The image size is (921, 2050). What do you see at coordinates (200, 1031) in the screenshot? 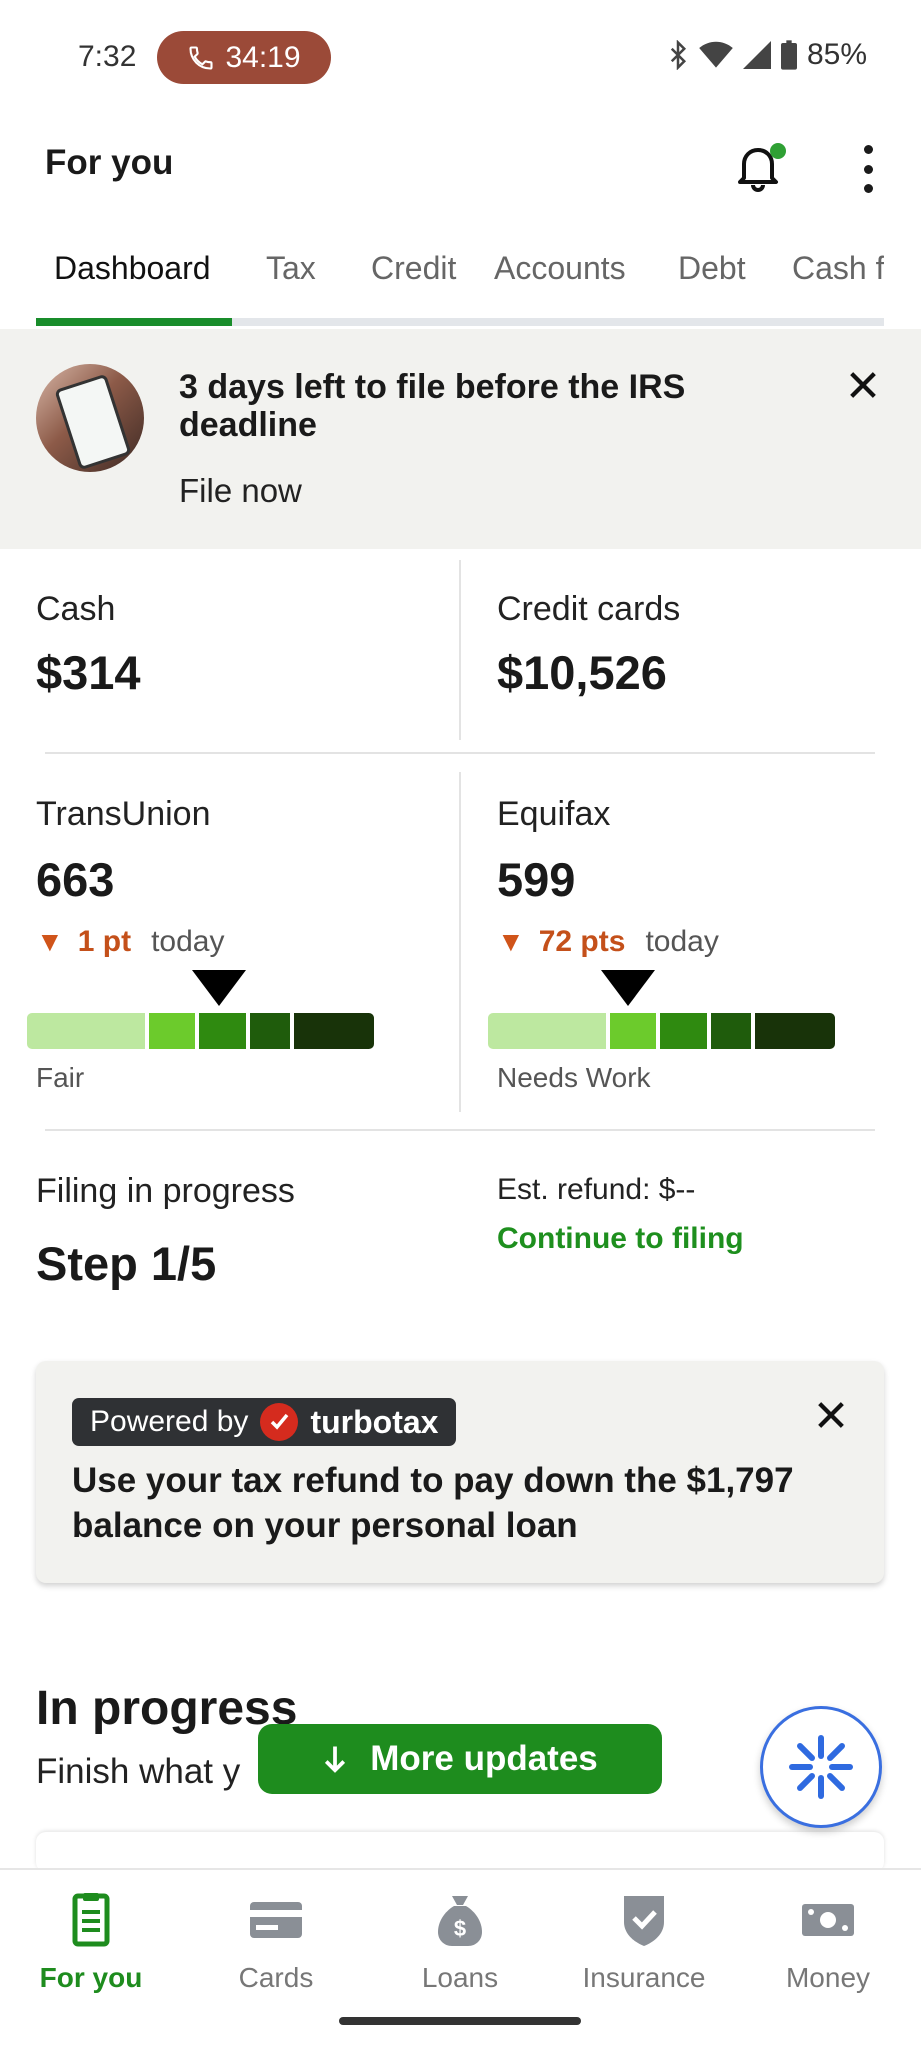
I see `transunion-score-meter` at bounding box center [200, 1031].